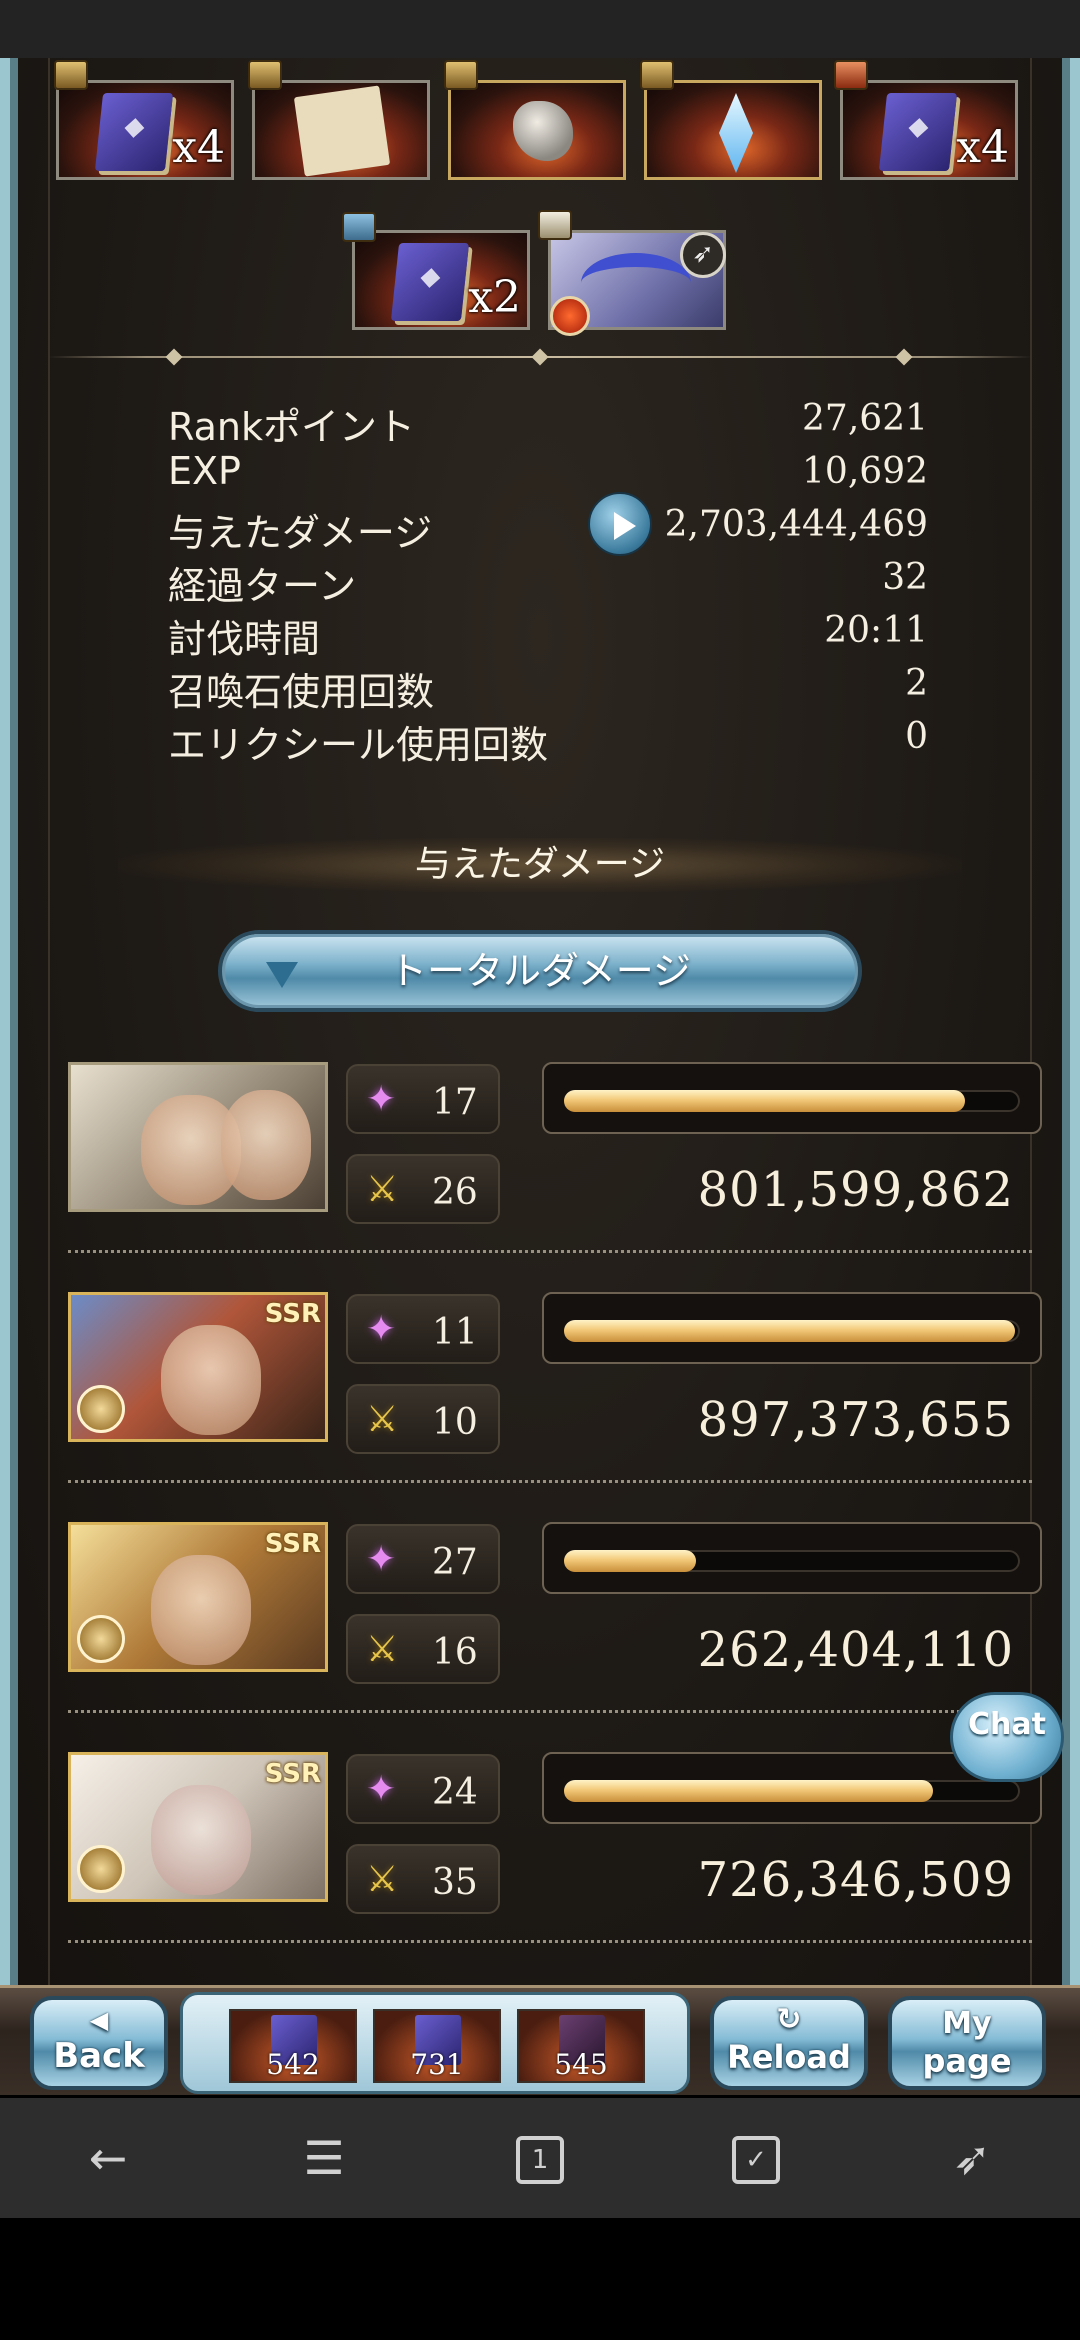  I want to click on stat-turns: 経過ターン 32, so click(548, 582).